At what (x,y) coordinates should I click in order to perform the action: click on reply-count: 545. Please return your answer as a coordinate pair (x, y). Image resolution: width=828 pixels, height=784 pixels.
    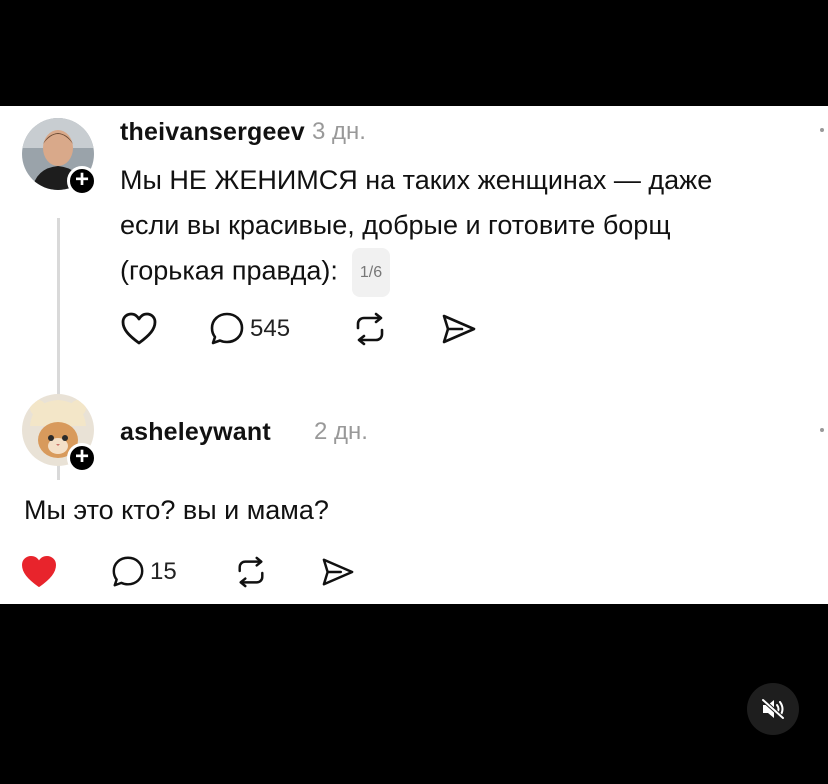
    Looking at the image, I should click on (270, 328).